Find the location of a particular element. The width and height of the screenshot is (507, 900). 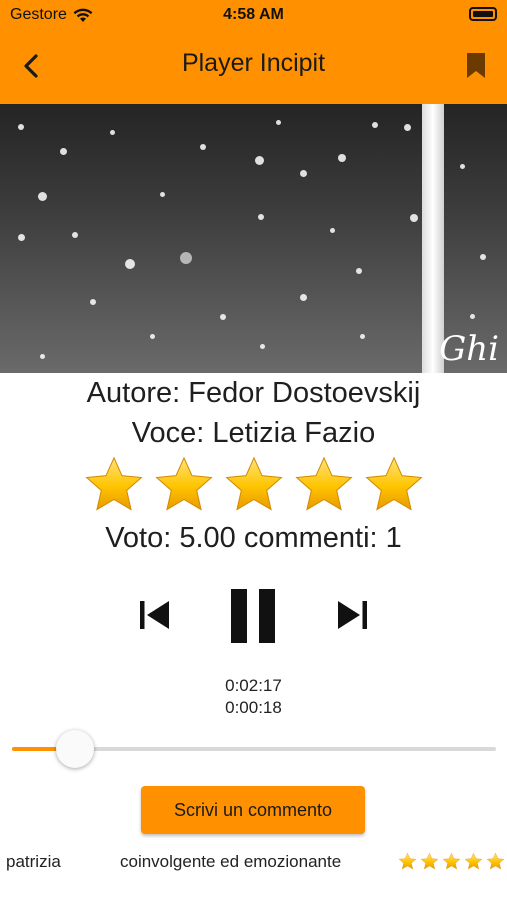

previous-button is located at coordinates (155, 615).